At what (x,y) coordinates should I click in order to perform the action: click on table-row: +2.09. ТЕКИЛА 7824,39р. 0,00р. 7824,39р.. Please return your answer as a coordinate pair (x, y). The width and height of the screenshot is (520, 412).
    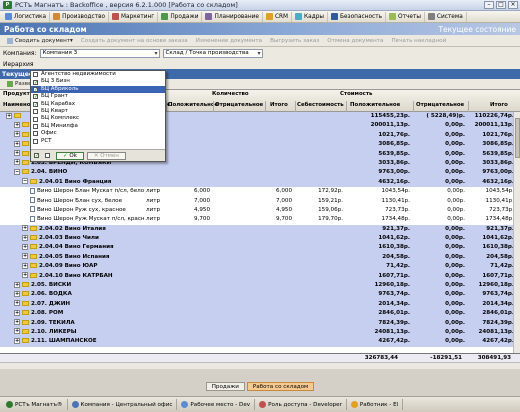
    Looking at the image, I should click on (260, 323).